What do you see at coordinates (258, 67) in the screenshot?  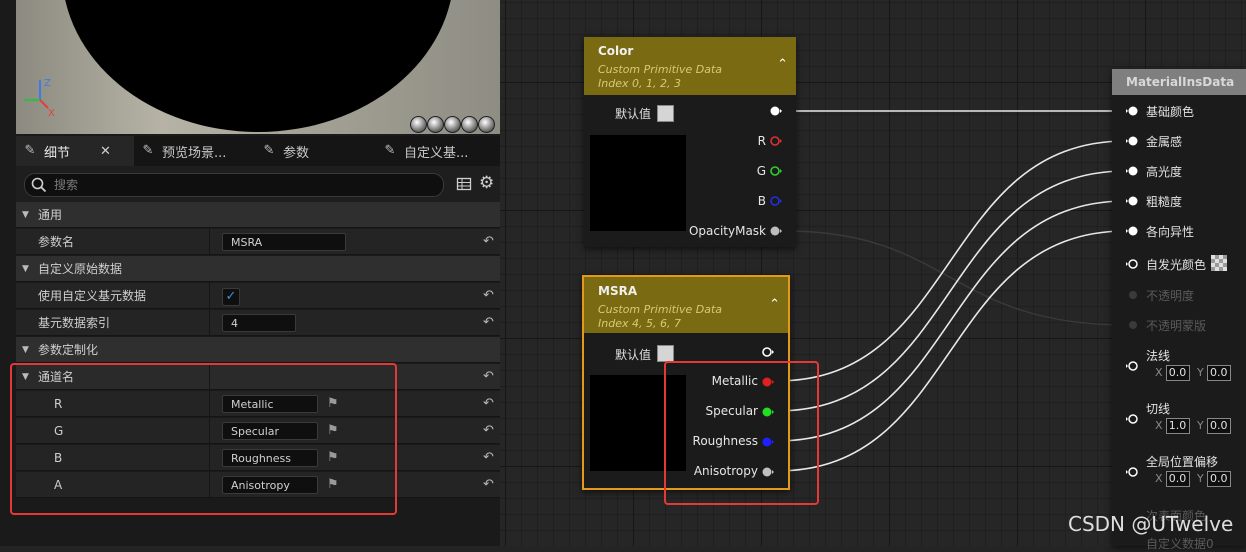 I see `material-preview-viewport: Z X` at bounding box center [258, 67].